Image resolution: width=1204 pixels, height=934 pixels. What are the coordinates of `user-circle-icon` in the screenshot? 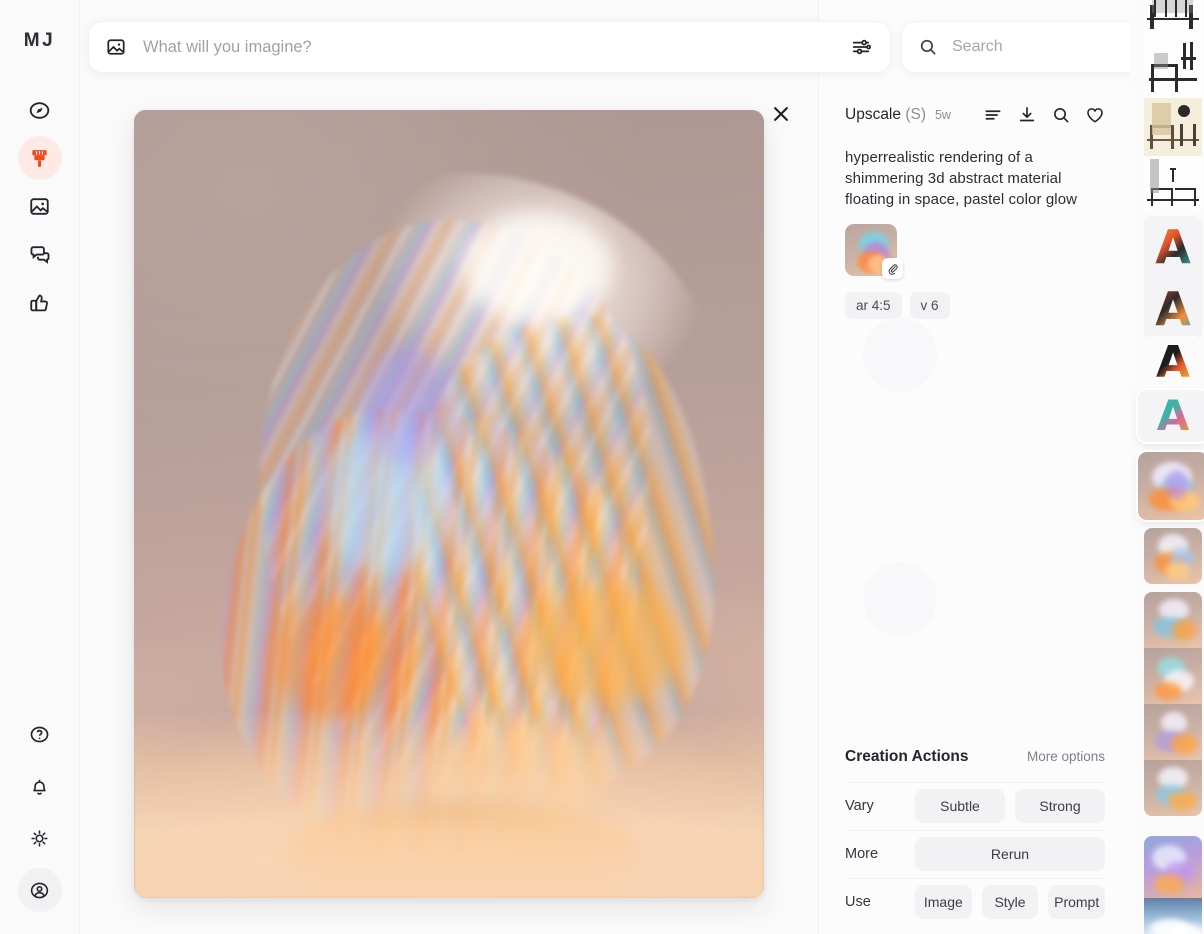 It's located at (39, 890).